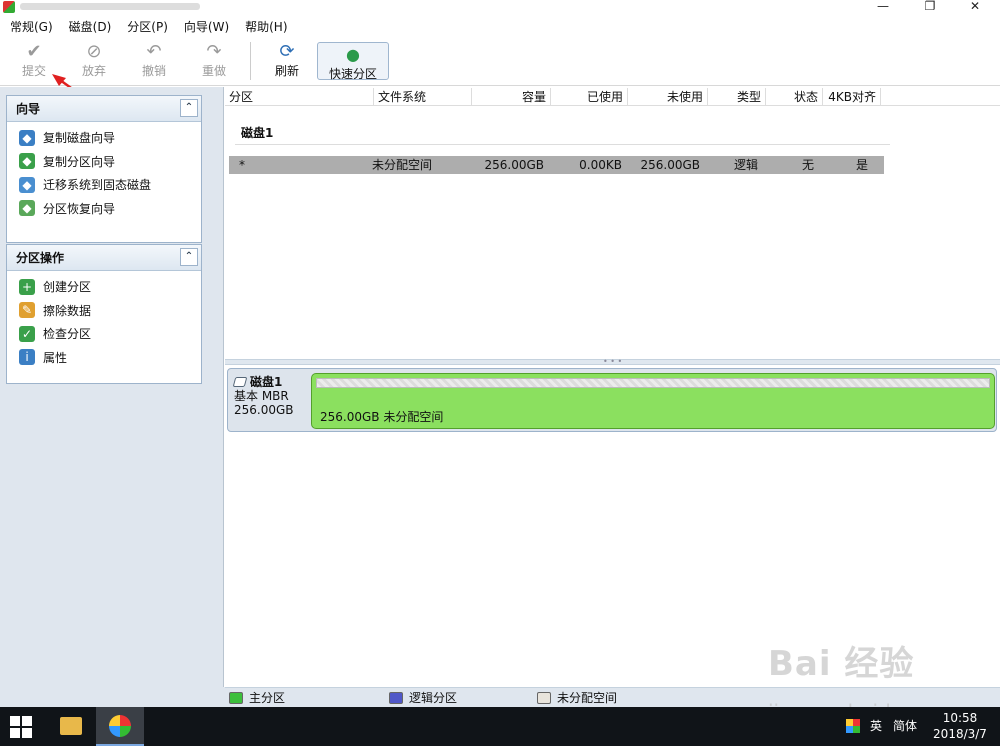 Image resolution: width=1000 pixels, height=746 pixels. Describe the element at coordinates (589, 96) in the screenshot. I see `col-used: 已使用` at that location.